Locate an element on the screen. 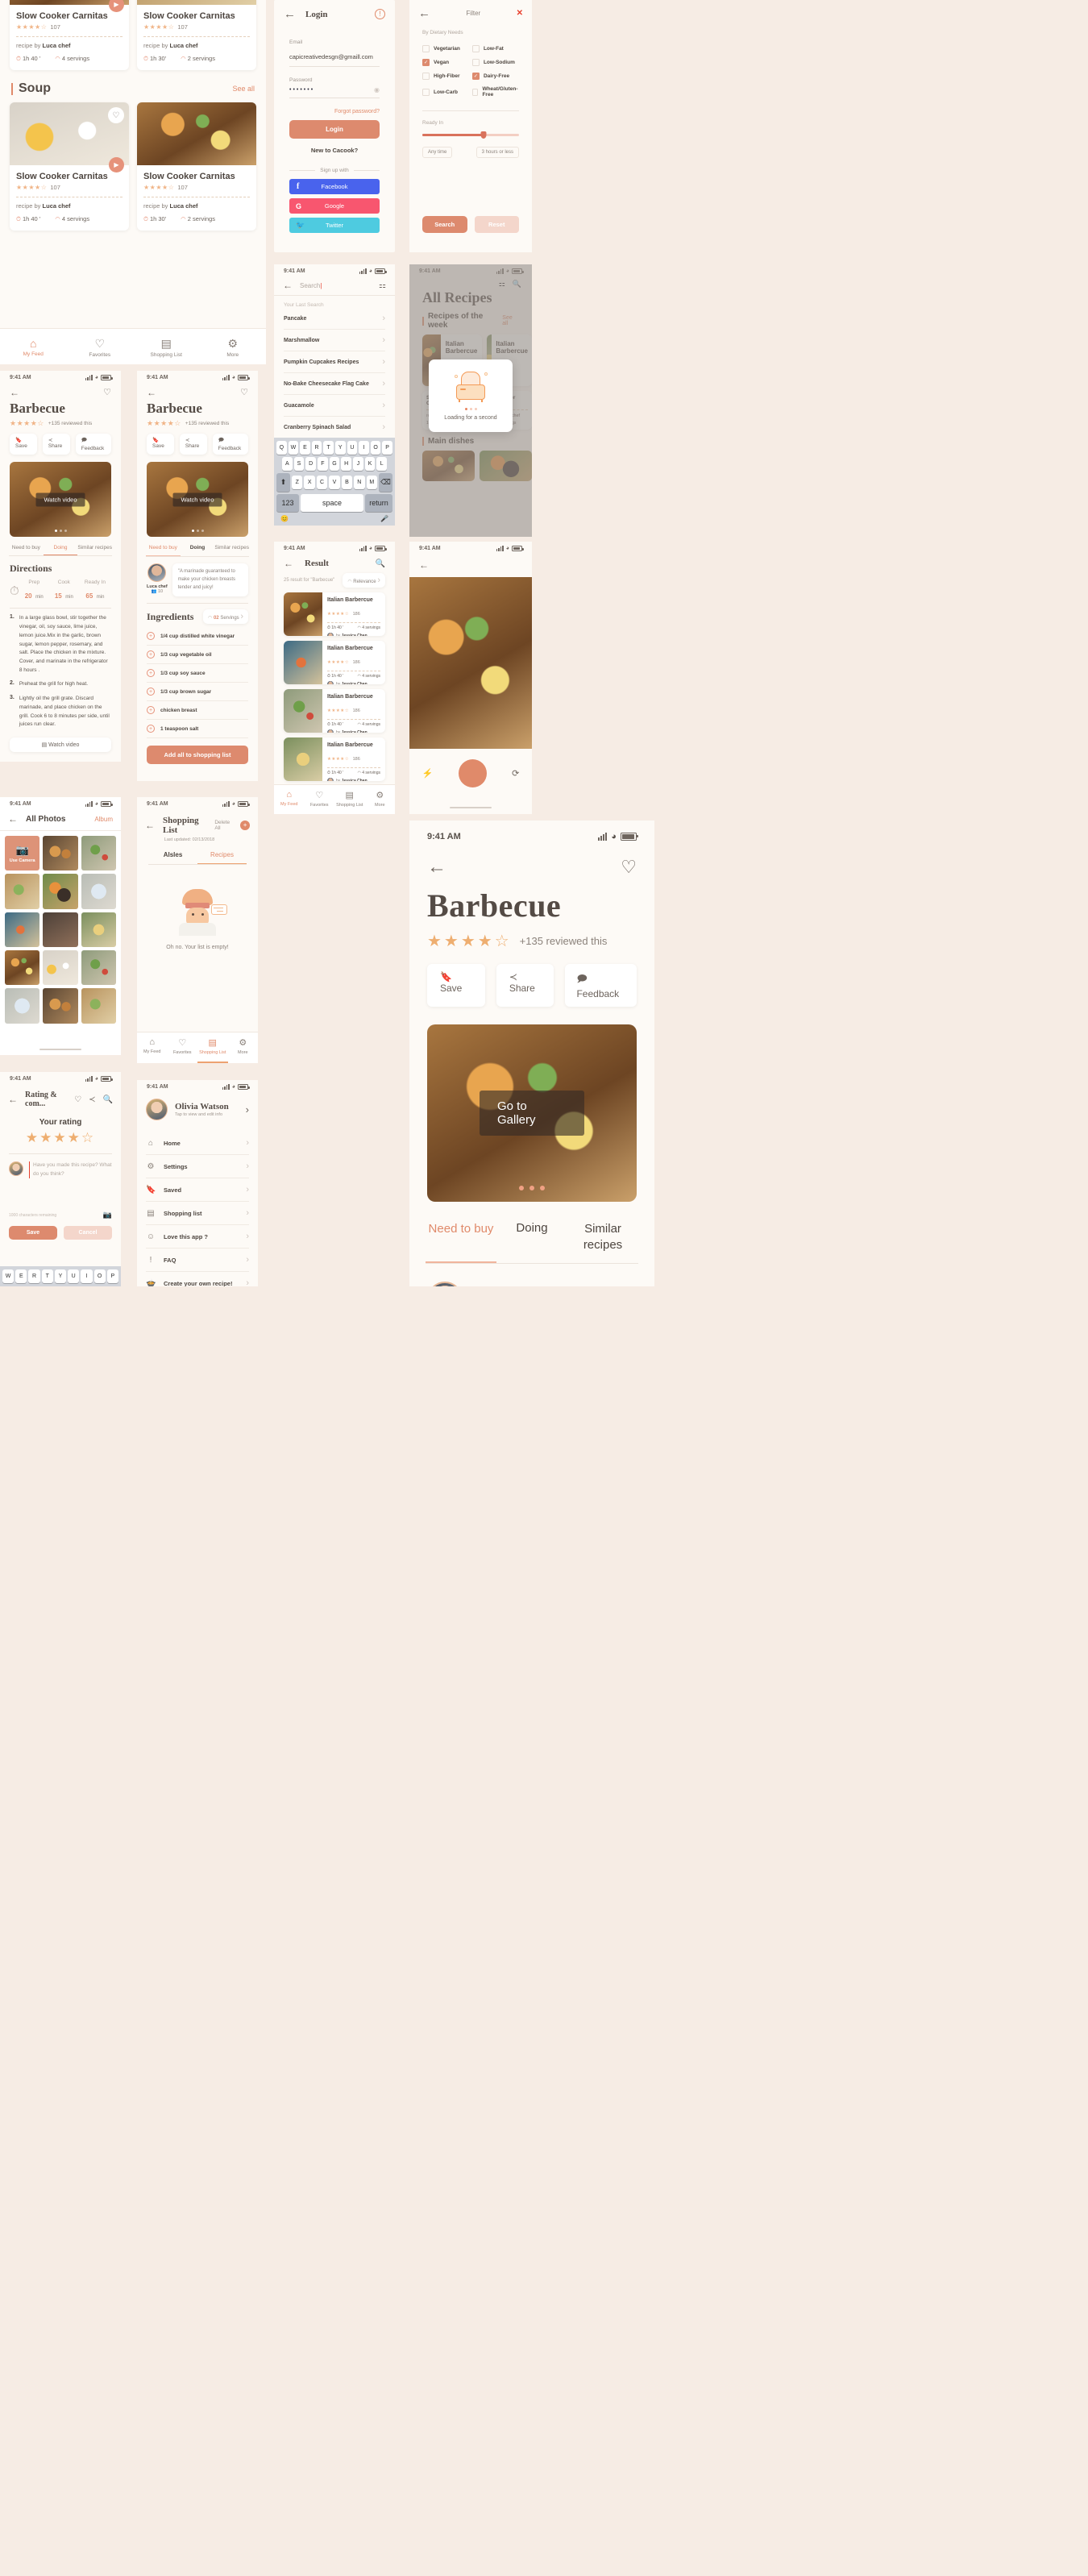 This screenshot has height=2576, width=1088. tab-favorites: ♡ Favorites is located at coordinates (183, 1047).